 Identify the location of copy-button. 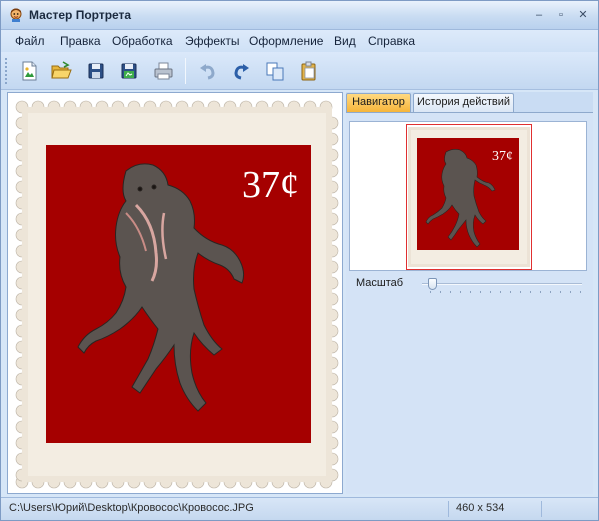
(275, 71).